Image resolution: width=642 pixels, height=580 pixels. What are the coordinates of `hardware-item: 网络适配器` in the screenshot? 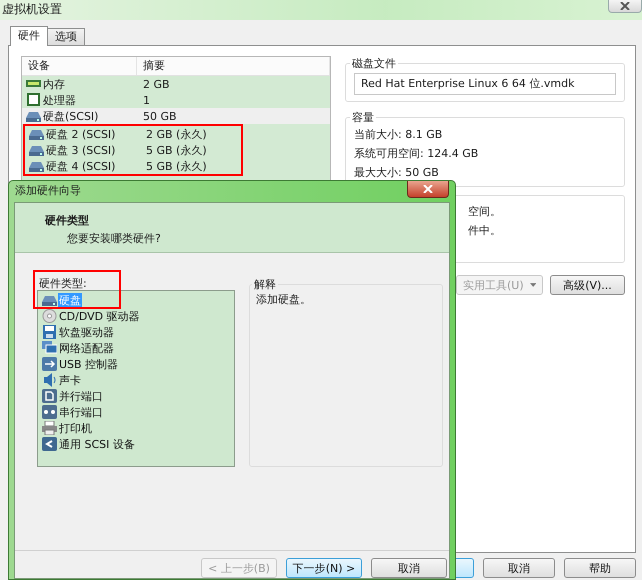 It's located at (136, 348).